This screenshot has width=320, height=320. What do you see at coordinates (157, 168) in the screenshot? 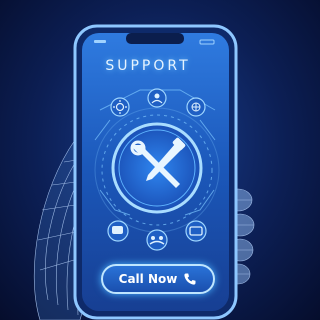
I see `wrench-screwdriver-icon` at bounding box center [157, 168].